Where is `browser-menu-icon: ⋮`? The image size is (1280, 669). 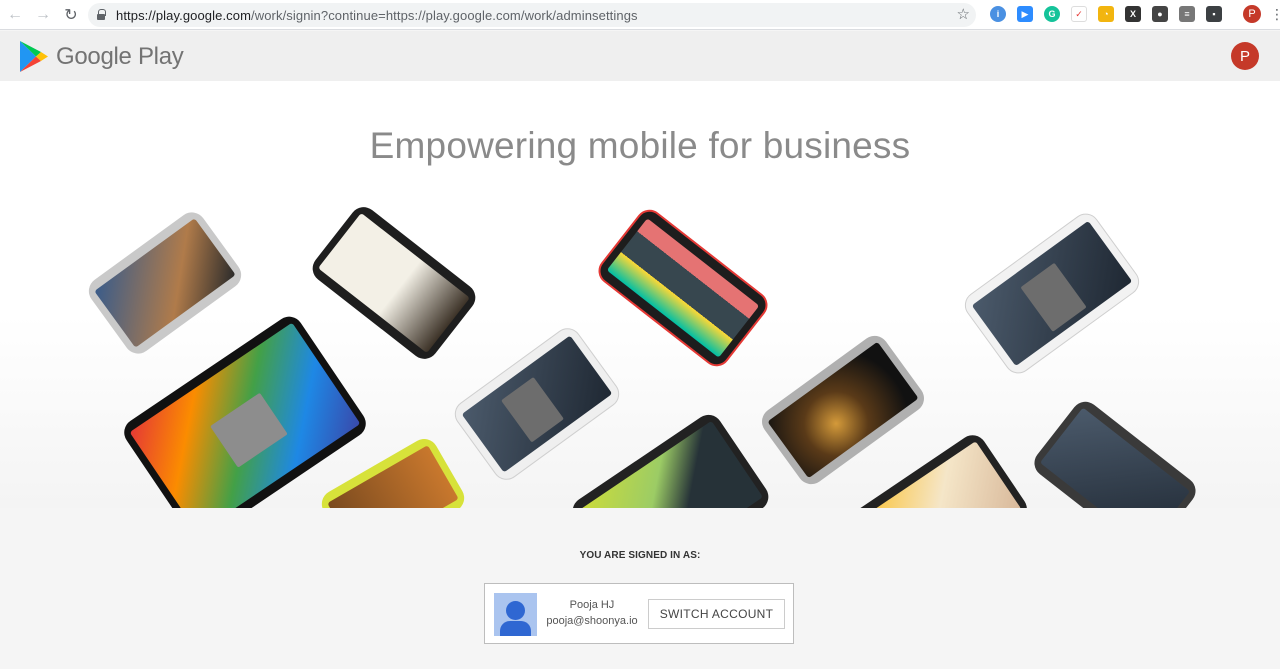 browser-menu-icon: ⋮ is located at coordinates (1275, 14).